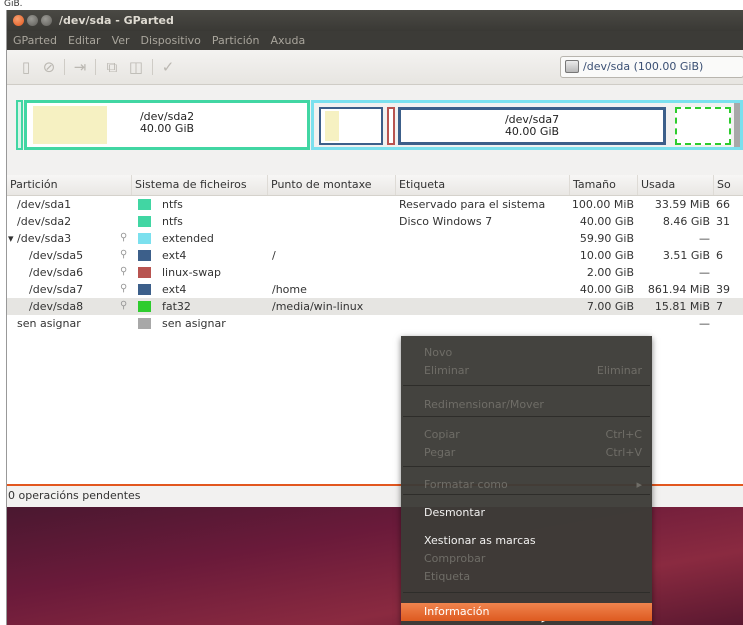 Image resolution: width=743 pixels, height=625 pixels. Describe the element at coordinates (526, 453) in the screenshot. I see `menu-item-pegar: Pegar Ctrl+V` at that location.